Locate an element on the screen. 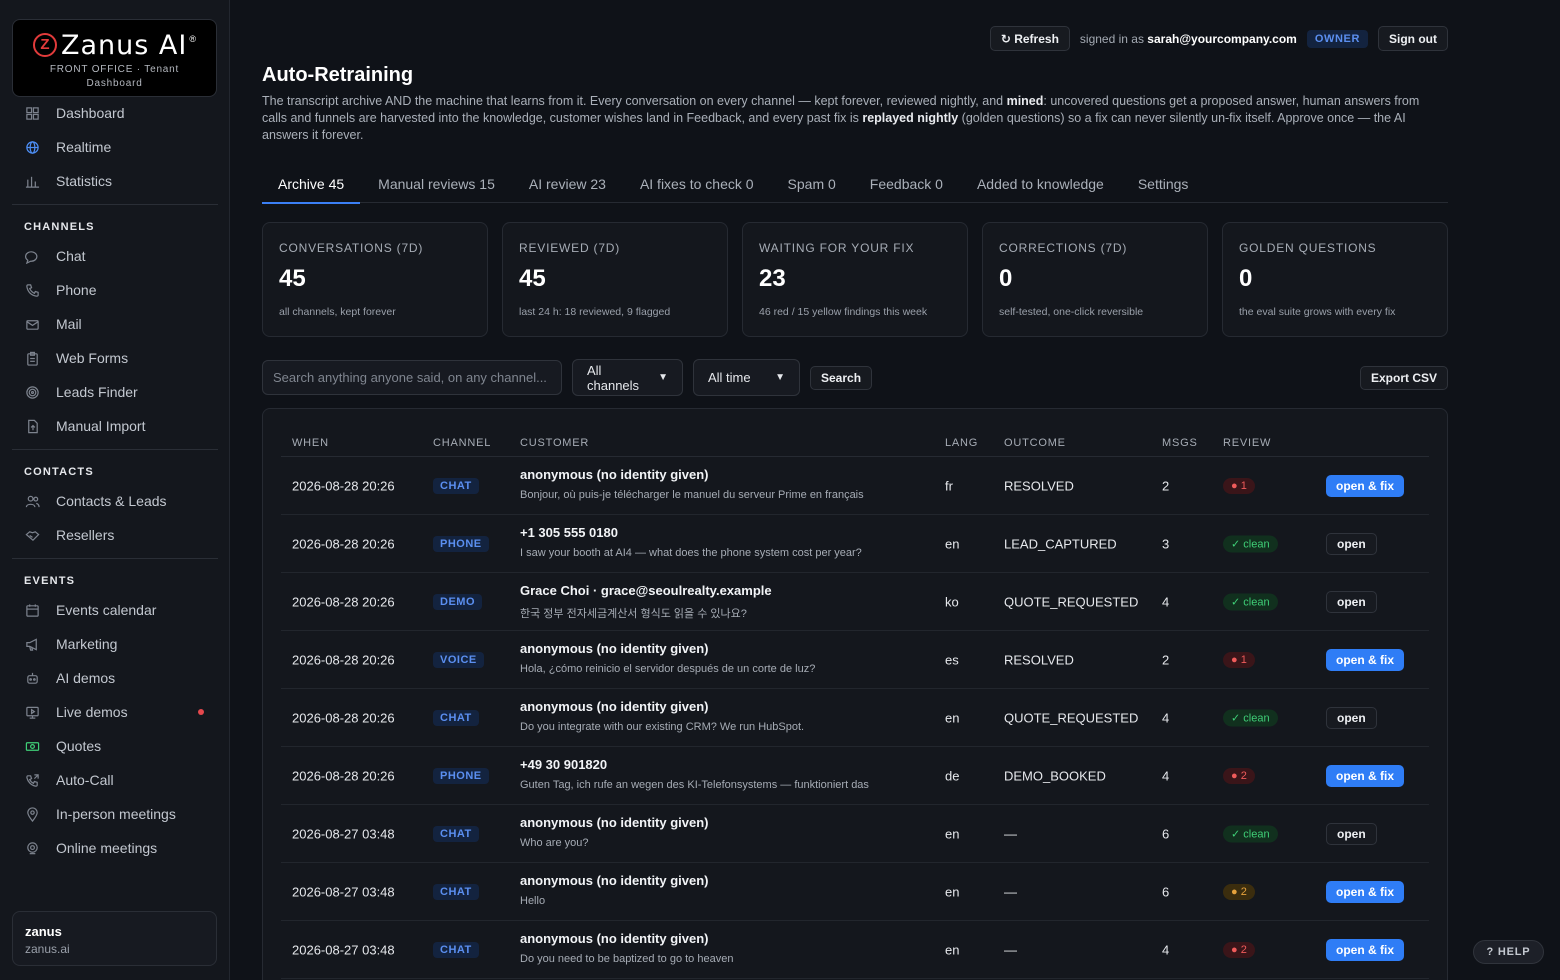 The width and height of the screenshot is (1560, 980). sidebar-item-label: Events calendar is located at coordinates (106, 610).